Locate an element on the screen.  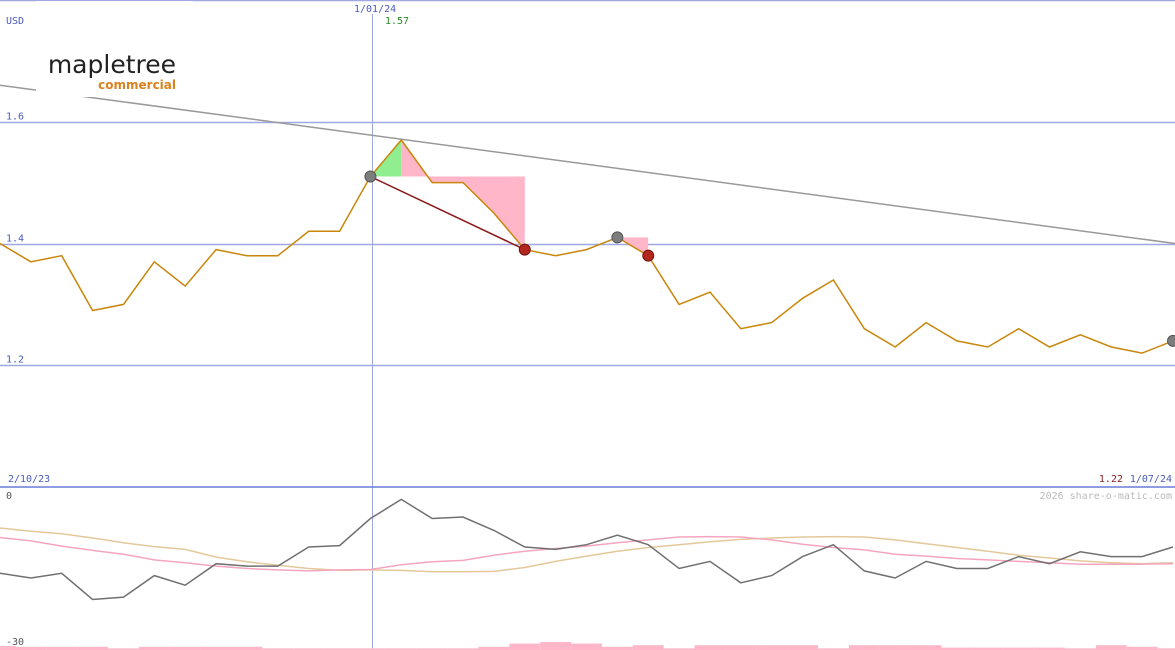
logo-name: mapletree is located at coordinates (112, 64).